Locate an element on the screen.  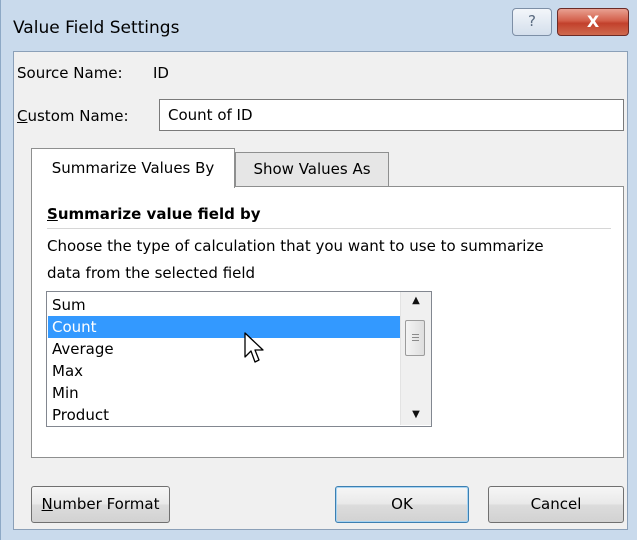
list-item-count: Count is located at coordinates (224, 327).